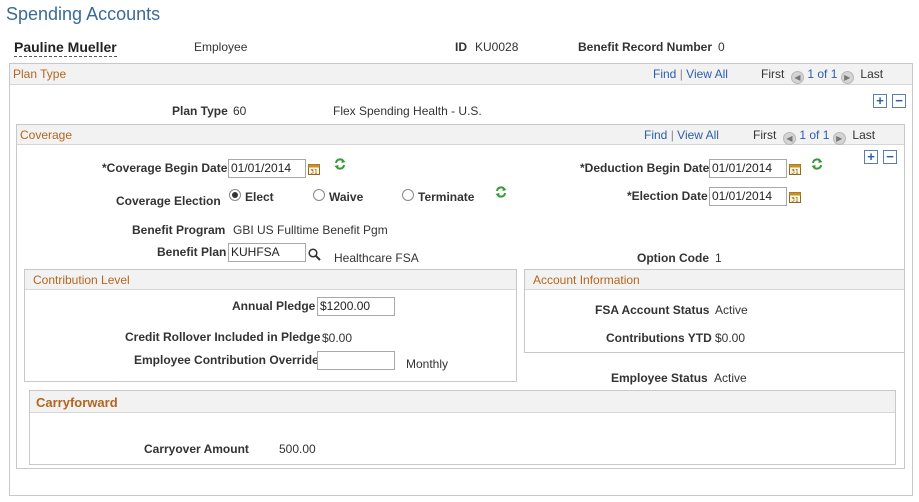 This screenshot has height=502, width=919. I want to click on next-arrow-icon: ▶, so click(847, 77).